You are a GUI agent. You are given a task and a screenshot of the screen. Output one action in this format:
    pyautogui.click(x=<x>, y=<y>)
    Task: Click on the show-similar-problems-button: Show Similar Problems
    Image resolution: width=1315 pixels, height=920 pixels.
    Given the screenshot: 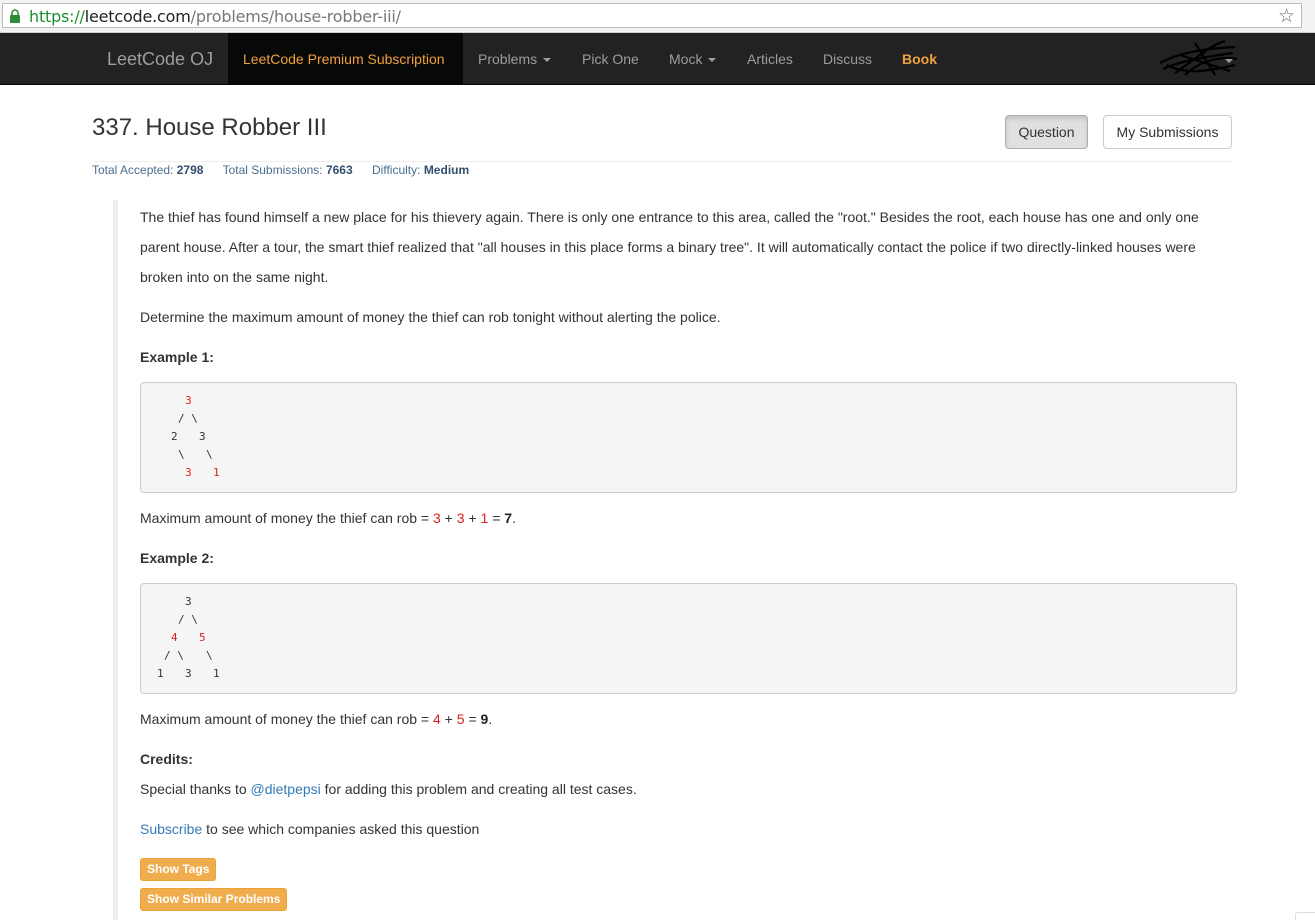 What is the action you would take?
    pyautogui.click(x=214, y=899)
    